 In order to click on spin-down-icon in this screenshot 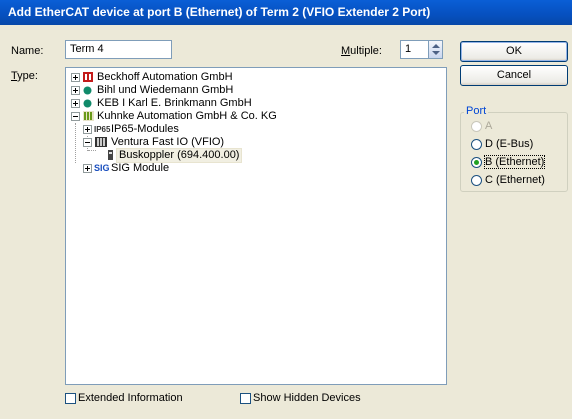, I will do `click(436, 53)`.